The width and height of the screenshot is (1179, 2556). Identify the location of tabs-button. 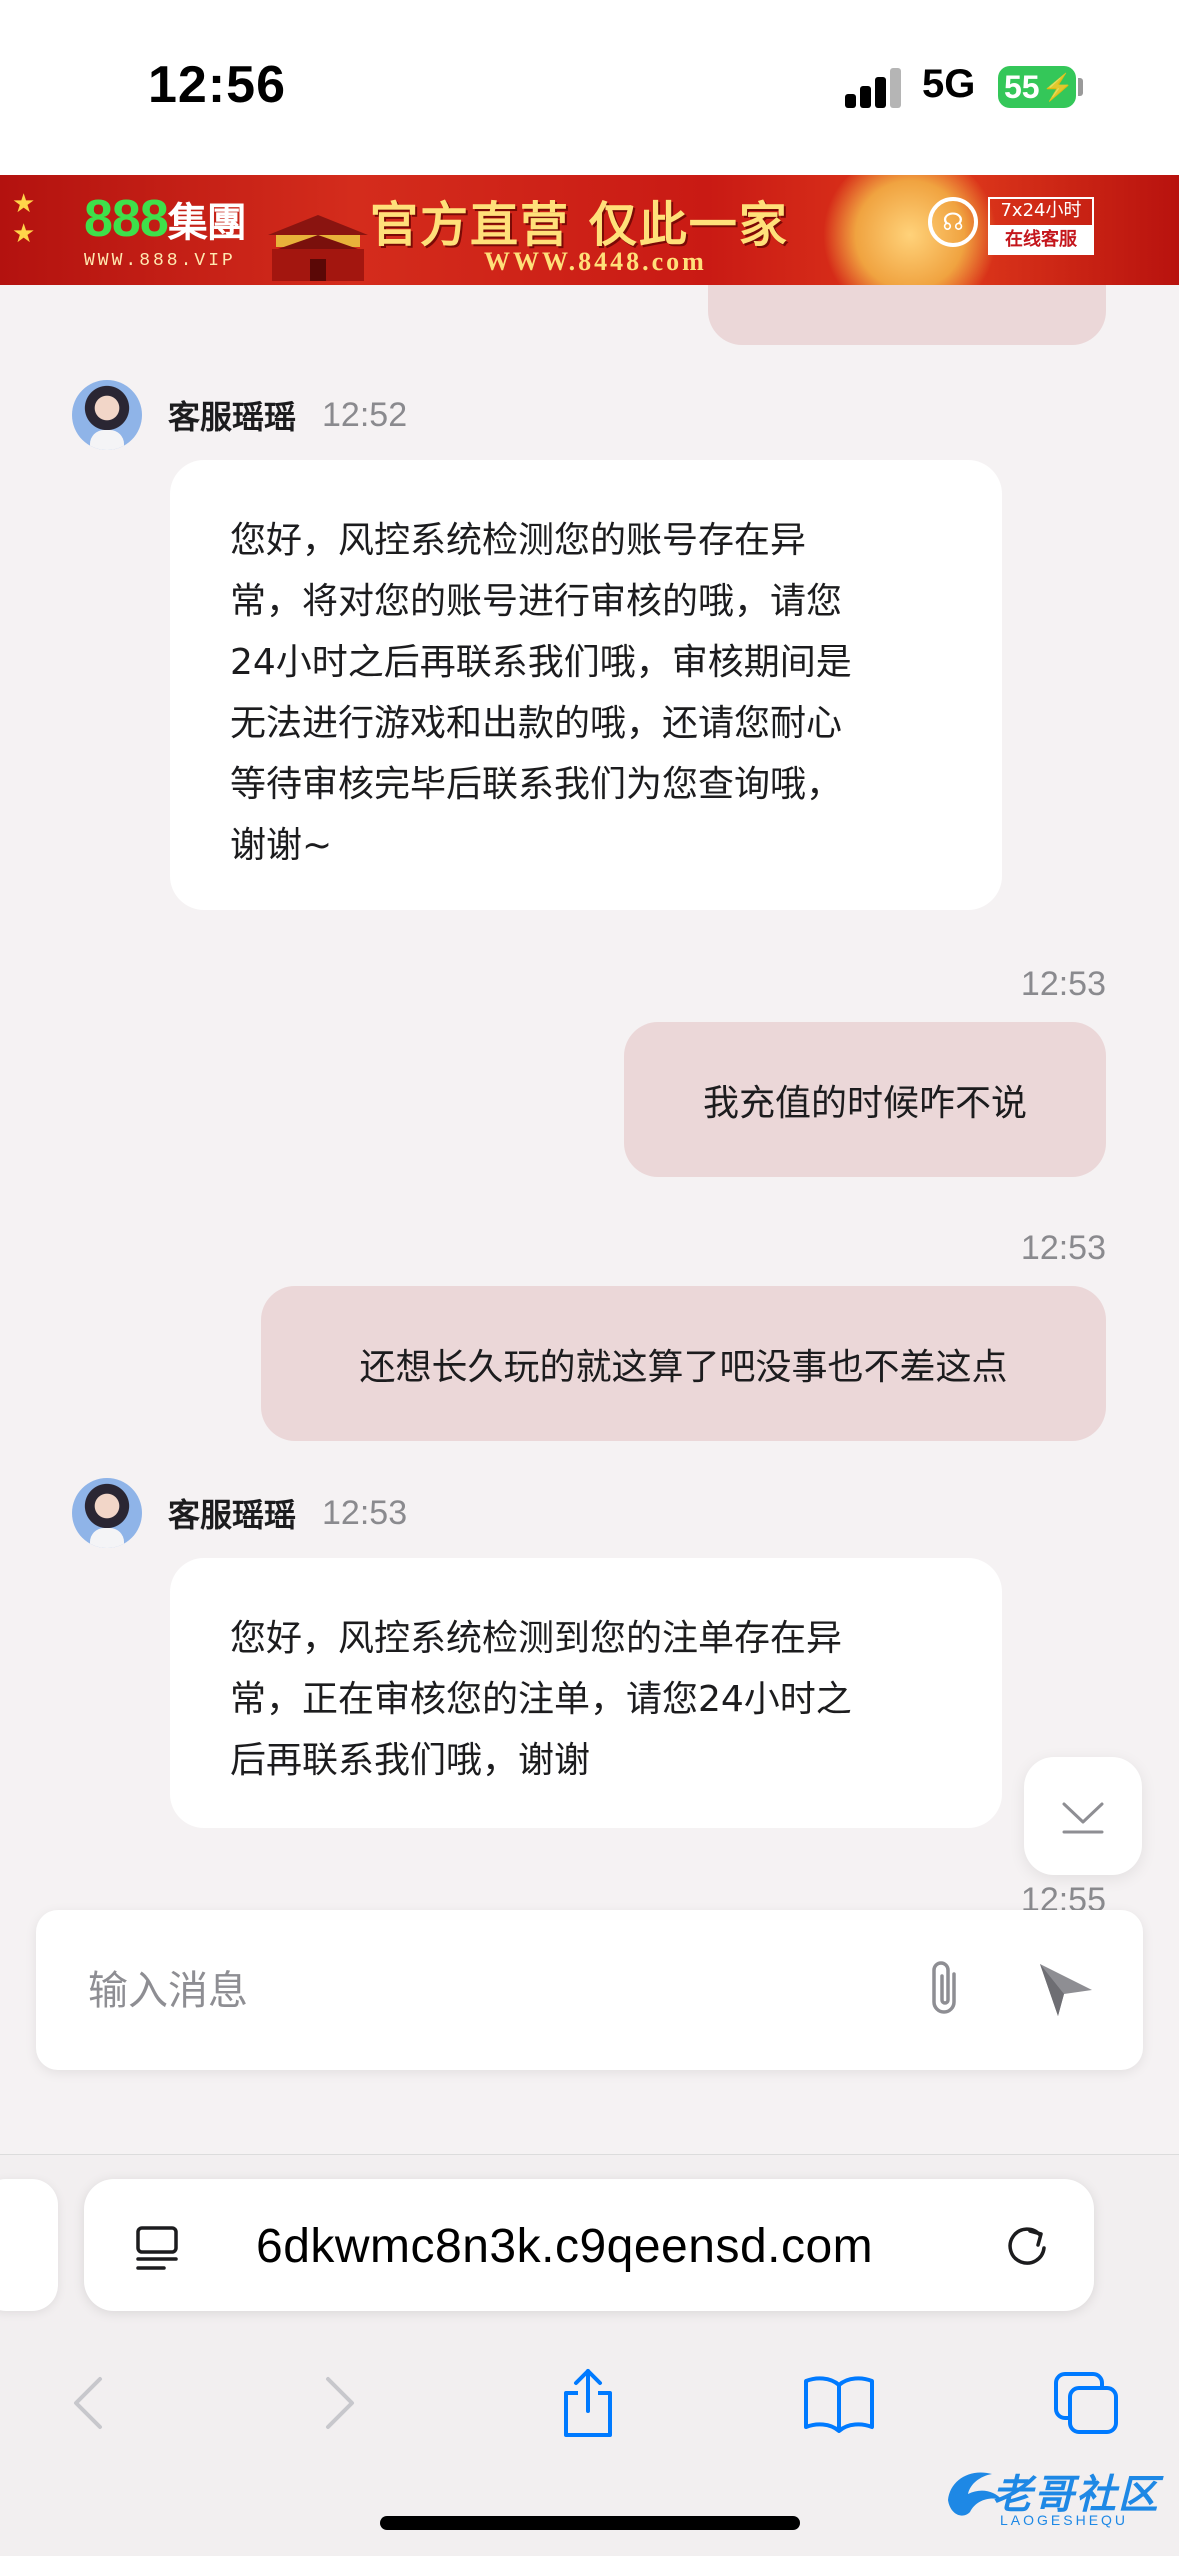
(1087, 2403).